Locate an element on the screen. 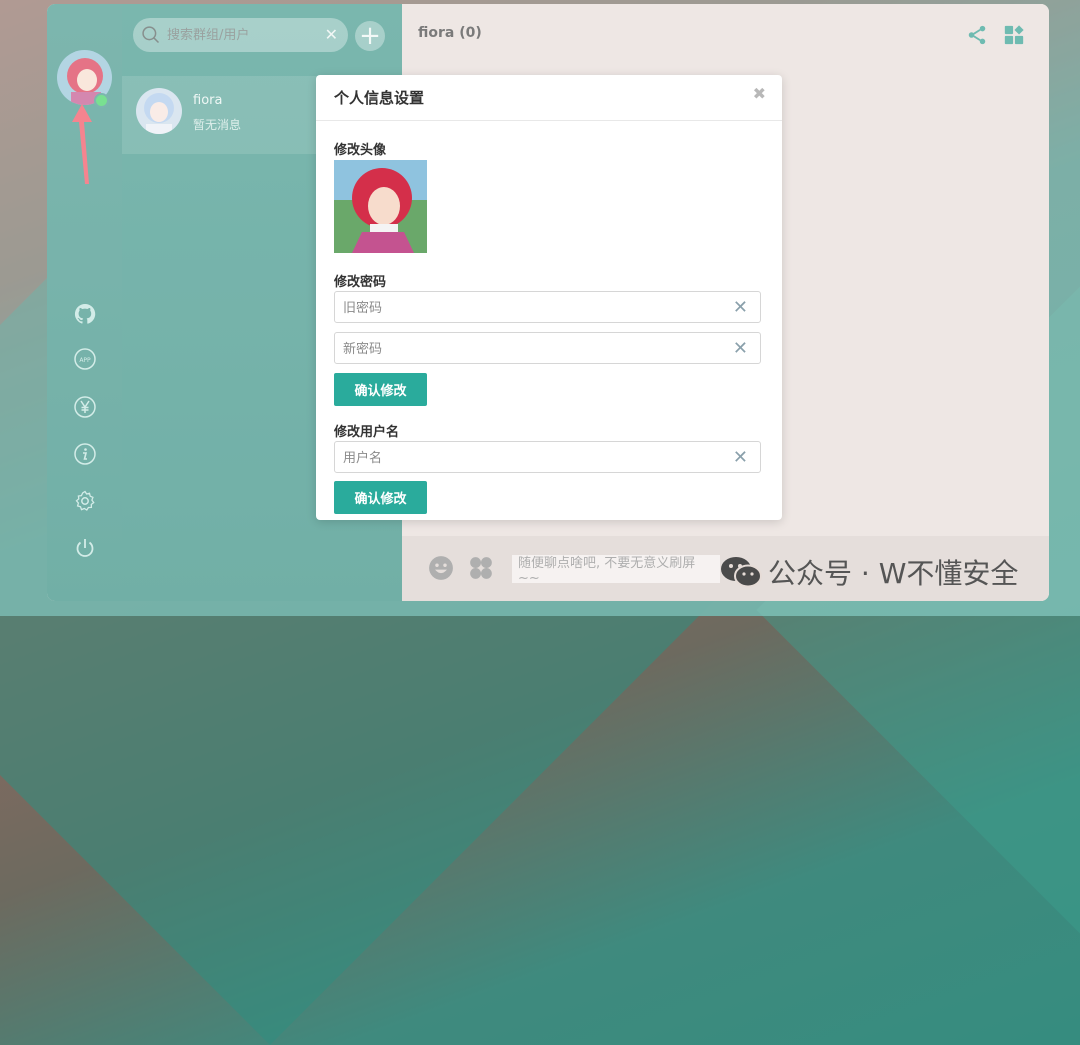 The height and width of the screenshot is (1045, 1080). username-field: ✕ is located at coordinates (547, 457).